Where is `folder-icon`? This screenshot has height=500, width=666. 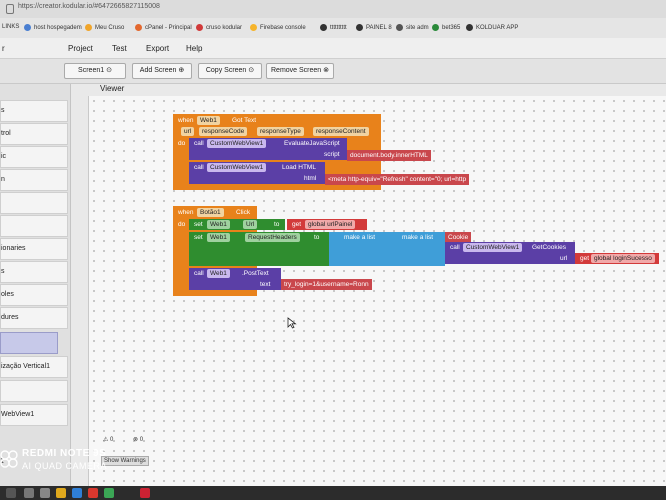 folder-icon is located at coordinates (61, 493).